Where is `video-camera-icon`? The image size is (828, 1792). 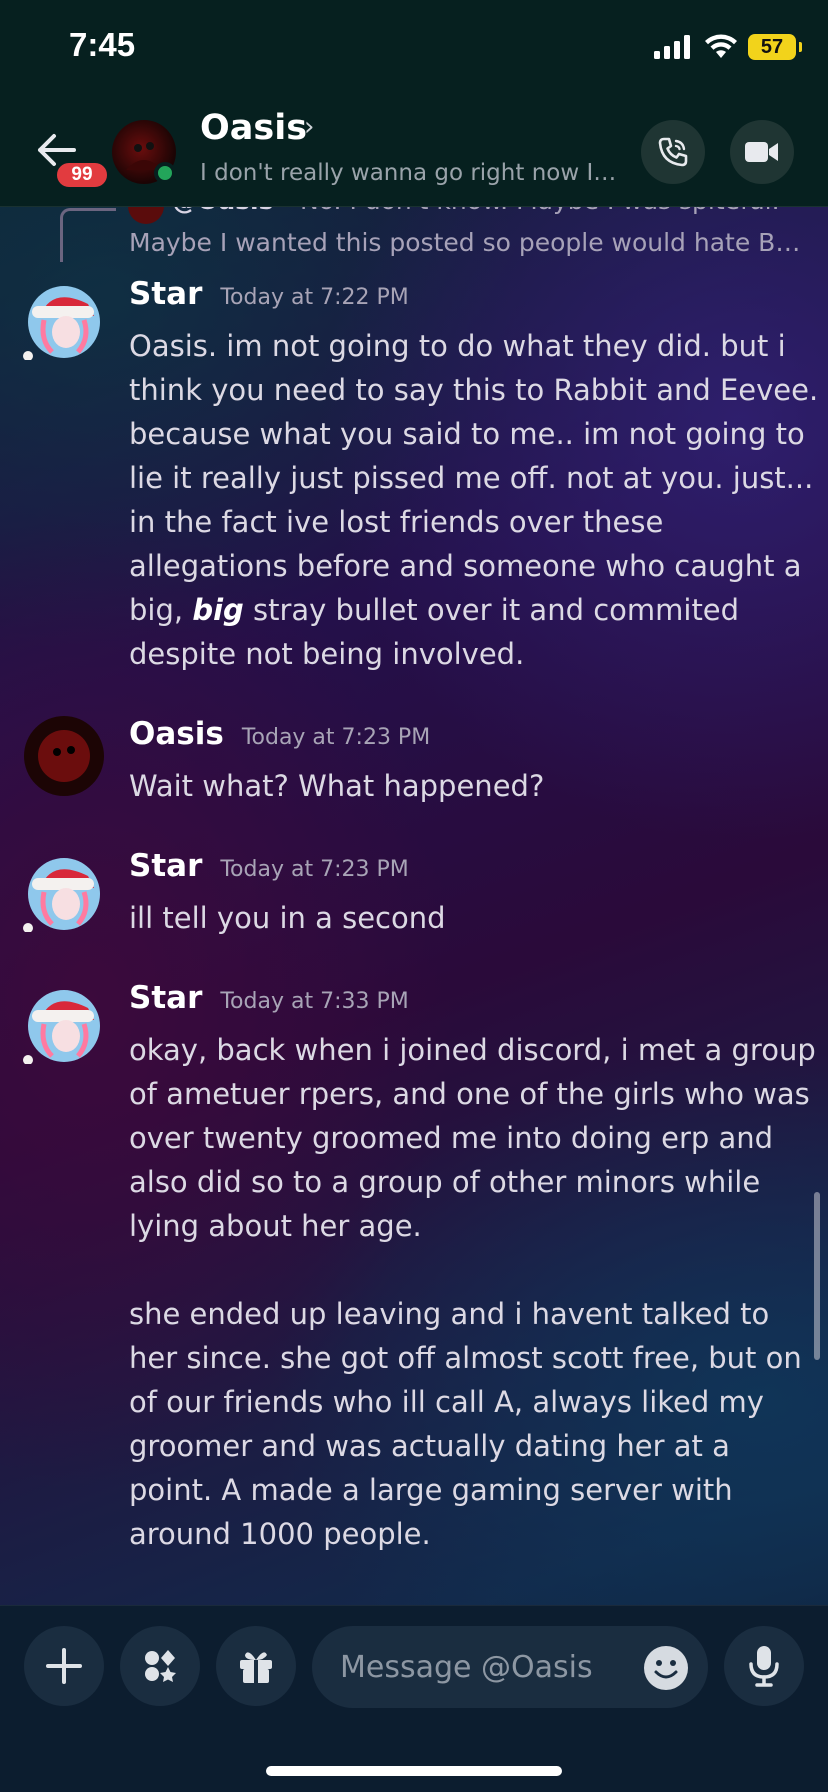
video-camera-icon is located at coordinates (761, 152).